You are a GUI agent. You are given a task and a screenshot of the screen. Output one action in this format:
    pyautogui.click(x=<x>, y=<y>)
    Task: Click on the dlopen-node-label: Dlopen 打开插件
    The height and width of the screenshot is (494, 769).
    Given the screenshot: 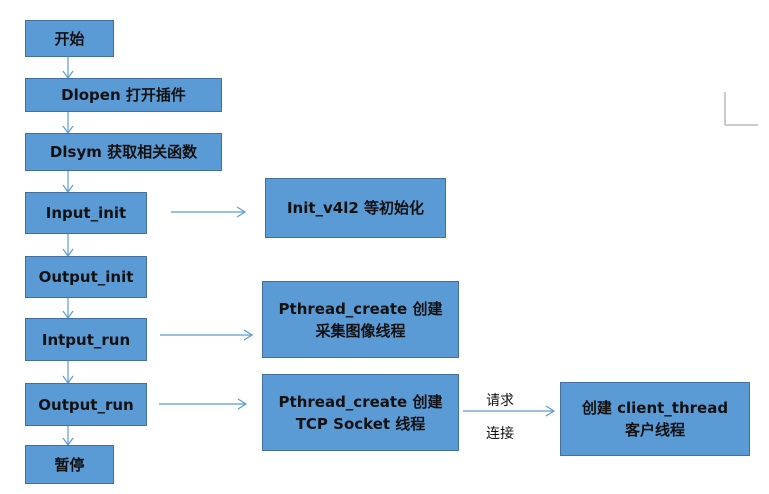 What is the action you would take?
    pyautogui.click(x=123, y=95)
    